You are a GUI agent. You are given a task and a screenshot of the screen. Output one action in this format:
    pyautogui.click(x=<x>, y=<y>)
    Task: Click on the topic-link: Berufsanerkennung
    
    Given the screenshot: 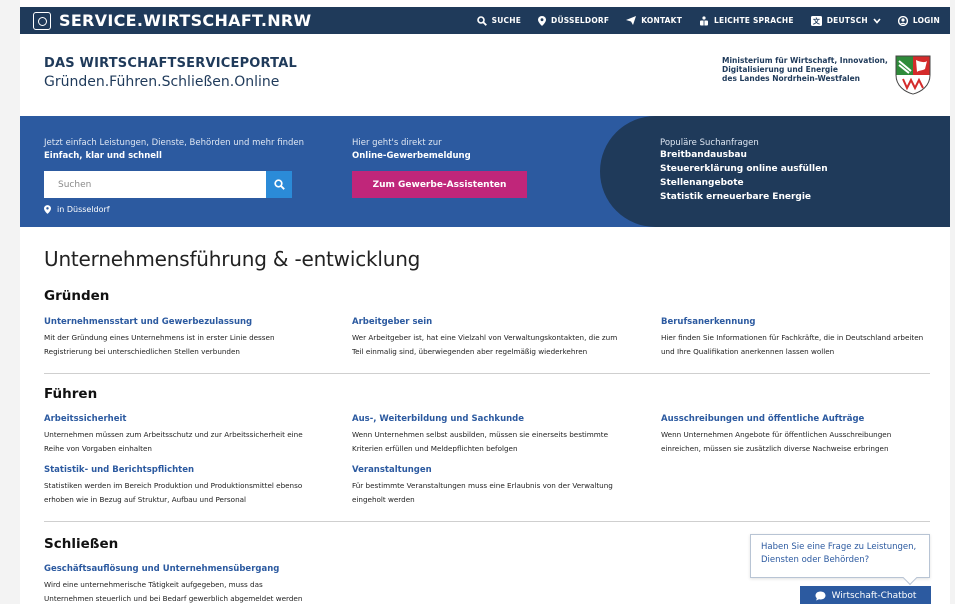 What is the action you would take?
    pyautogui.click(x=796, y=322)
    